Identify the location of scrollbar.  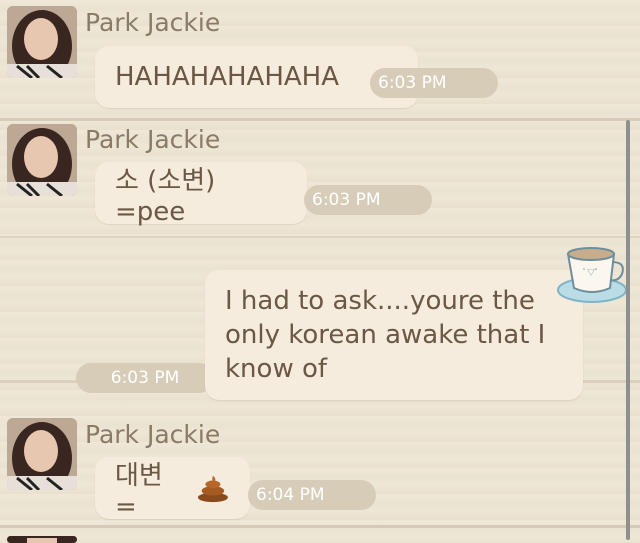
(628, 330).